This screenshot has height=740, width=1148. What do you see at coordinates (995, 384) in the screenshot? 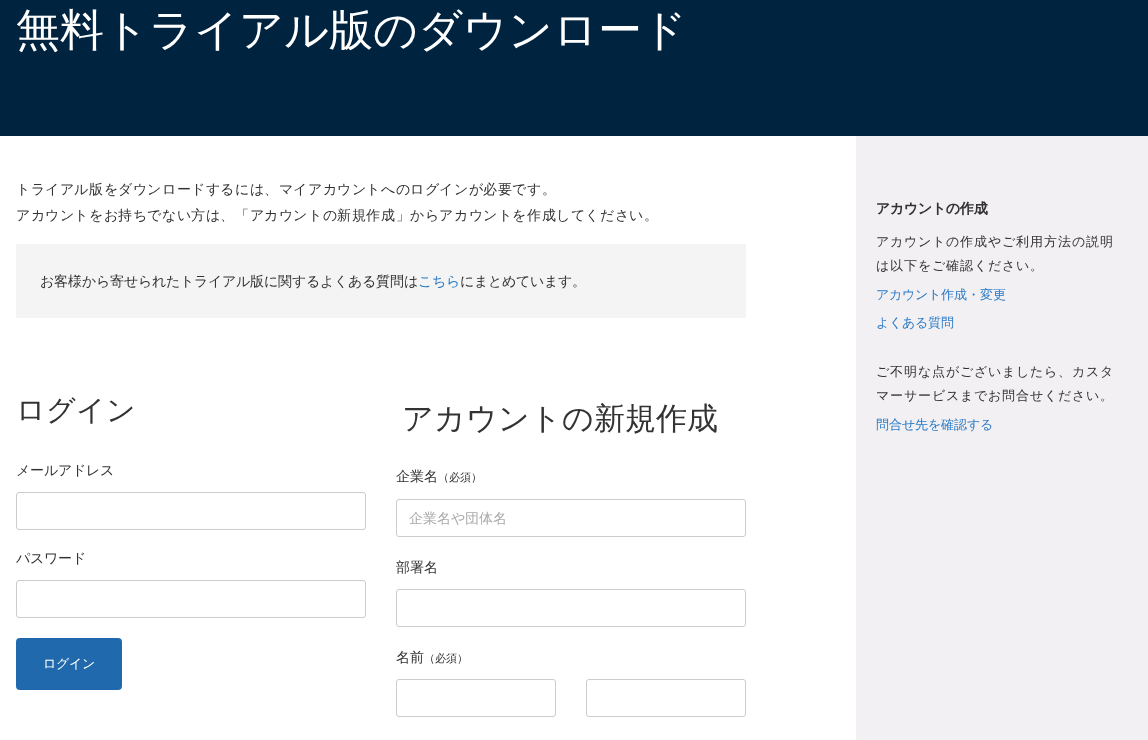
I see `sidebar-text: ご不明な点がございましたら、カスタマーサービスまでお問合せください。` at bounding box center [995, 384].